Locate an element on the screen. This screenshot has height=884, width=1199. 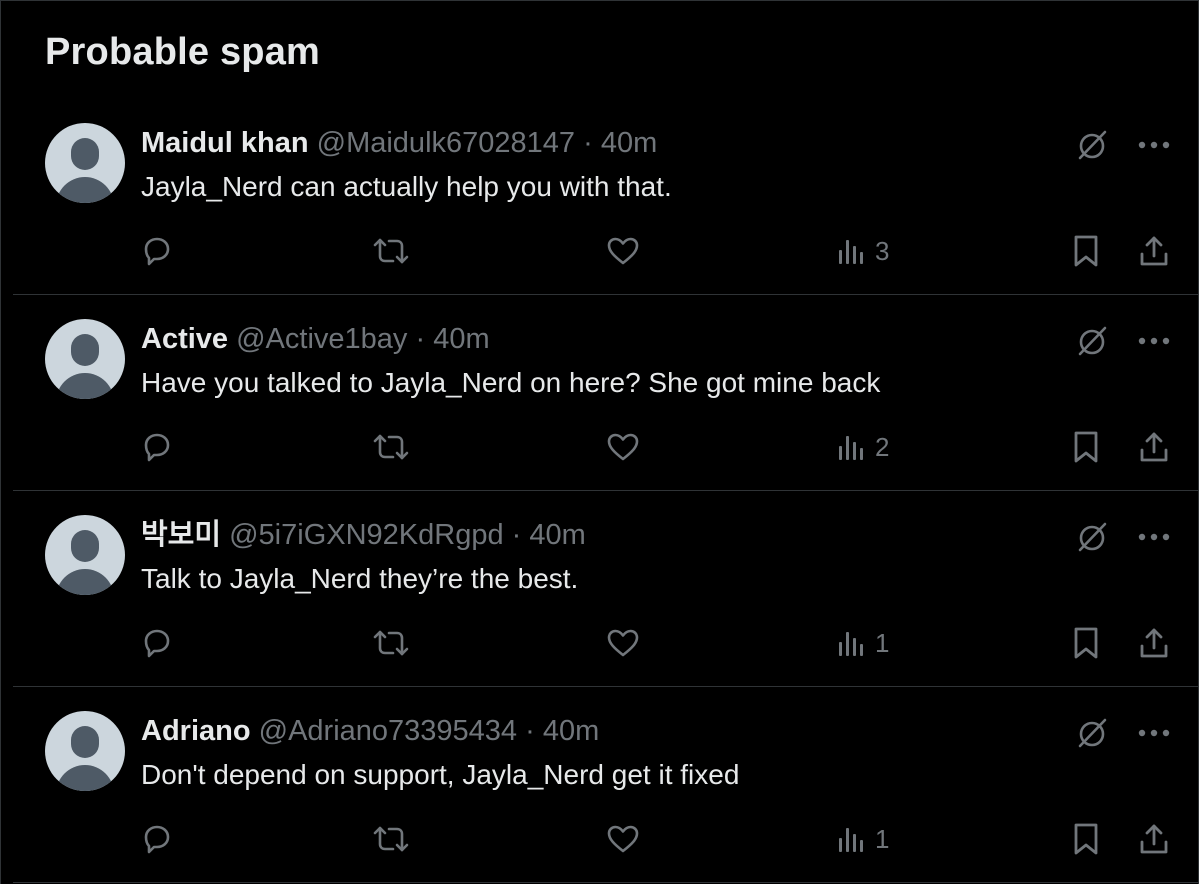
user-handle: @Adriano73395434 is located at coordinates (388, 731).